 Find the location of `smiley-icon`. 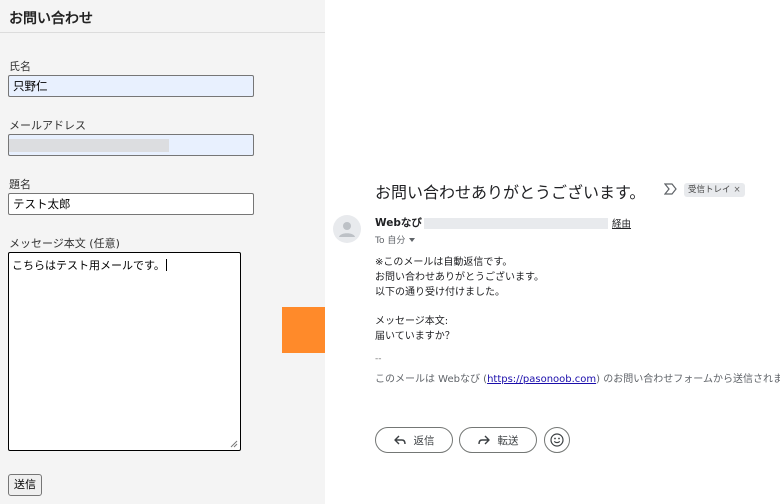

smiley-icon is located at coordinates (557, 440).